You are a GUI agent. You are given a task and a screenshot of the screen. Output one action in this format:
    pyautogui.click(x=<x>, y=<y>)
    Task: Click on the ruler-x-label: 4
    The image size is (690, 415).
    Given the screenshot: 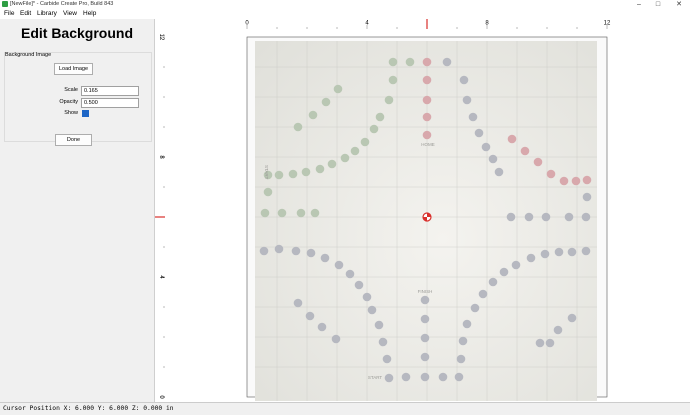 What is the action you would take?
    pyautogui.click(x=367, y=24)
    